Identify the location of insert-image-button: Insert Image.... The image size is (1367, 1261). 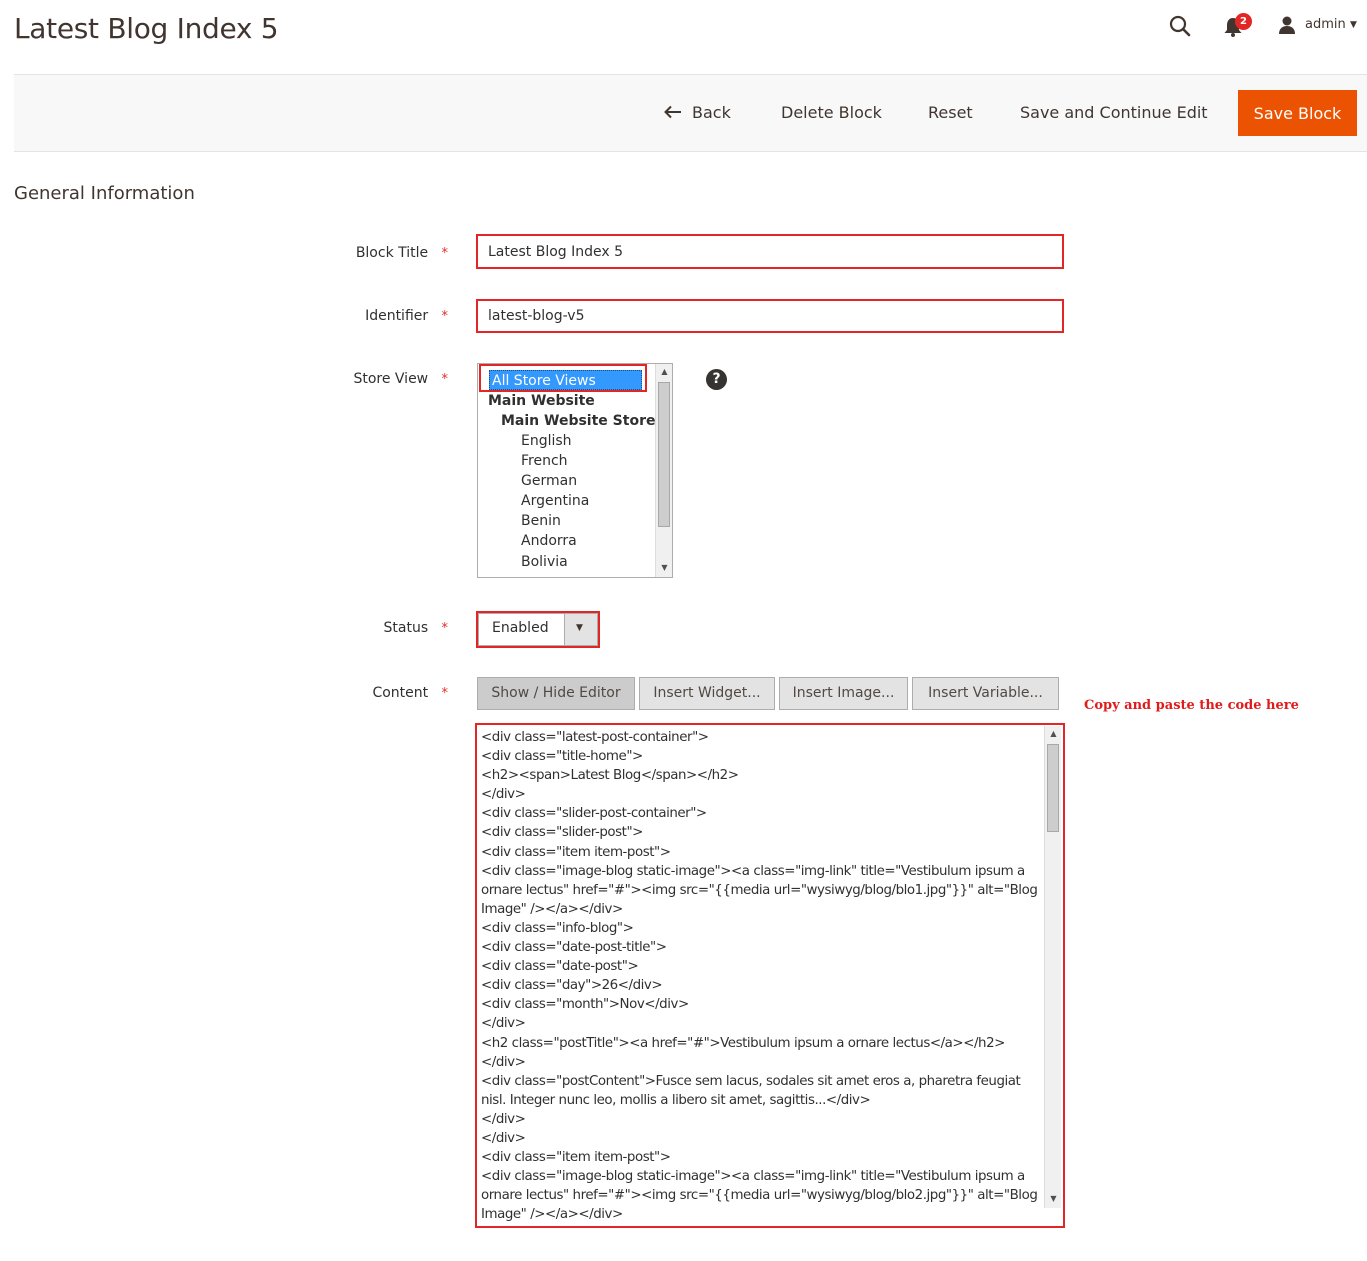
(843, 693).